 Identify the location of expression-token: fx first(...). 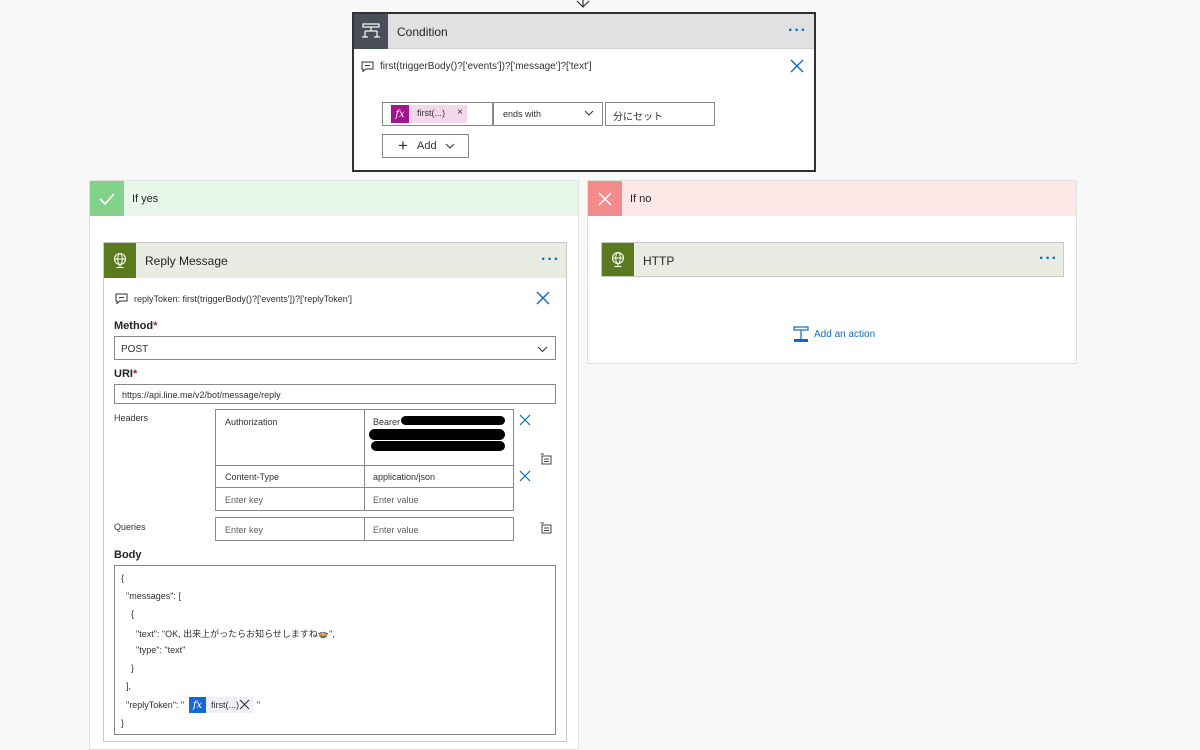
(221, 705).